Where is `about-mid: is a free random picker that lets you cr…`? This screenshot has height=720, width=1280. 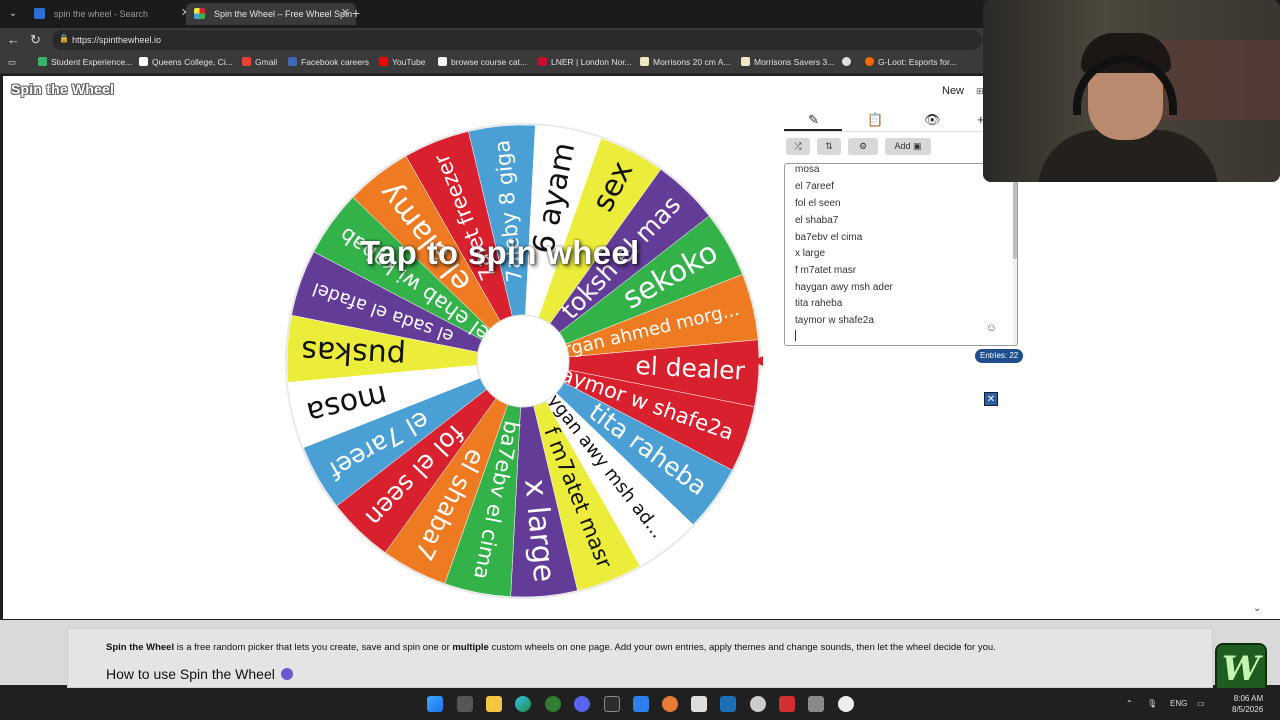 about-mid: is a free random picker that lets you cr… is located at coordinates (313, 647).